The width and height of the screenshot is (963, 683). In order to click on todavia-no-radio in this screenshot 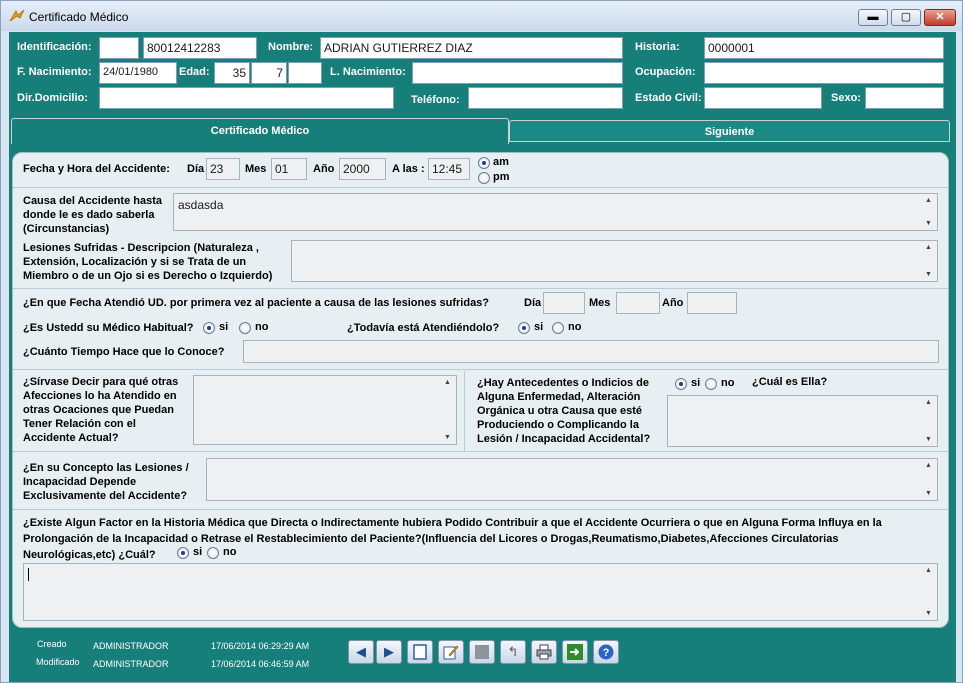, I will do `click(558, 328)`.